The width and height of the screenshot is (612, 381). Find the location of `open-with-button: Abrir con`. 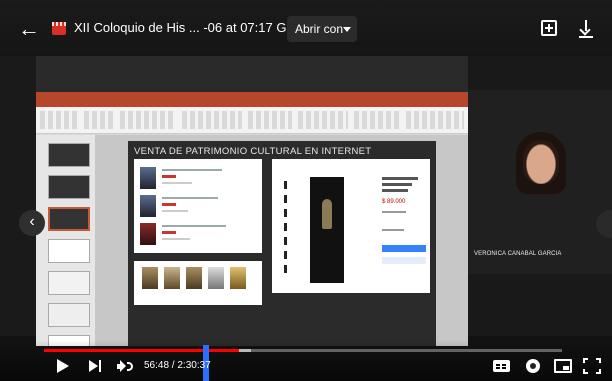

open-with-button: Abrir con is located at coordinates (322, 29).